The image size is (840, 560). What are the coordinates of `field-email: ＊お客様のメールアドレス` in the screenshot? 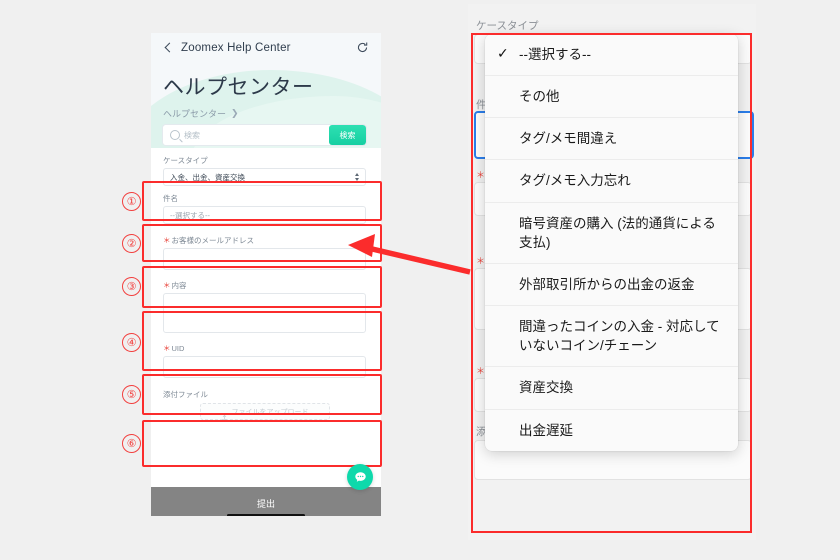 It's located at (264, 253).